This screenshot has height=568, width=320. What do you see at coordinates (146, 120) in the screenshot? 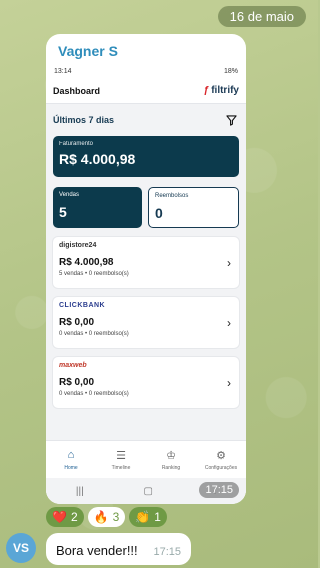
I see `period-header: Últimos 7 dias` at bounding box center [146, 120].